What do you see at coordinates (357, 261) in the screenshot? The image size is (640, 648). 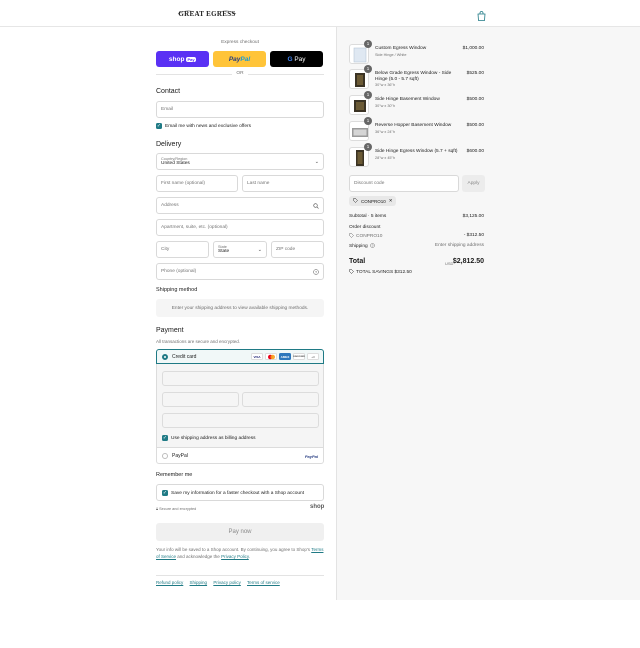 I see `total-label: Total` at bounding box center [357, 261].